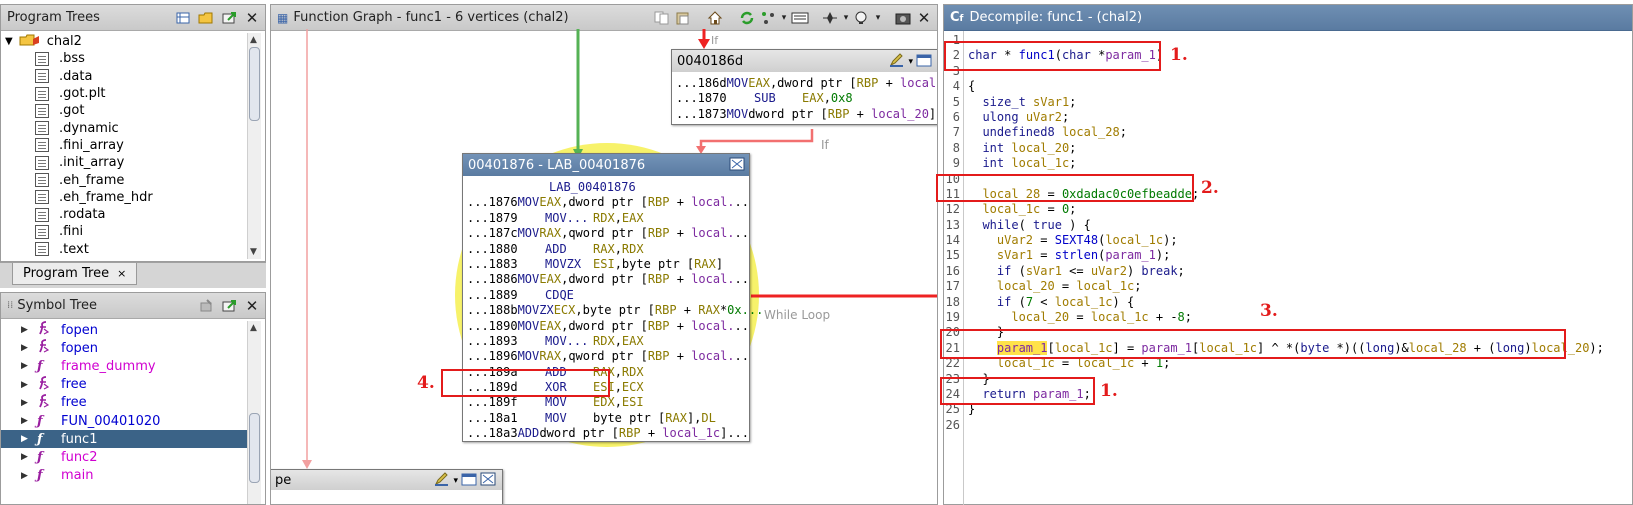 This screenshot has width=1633, height=505. Describe the element at coordinates (606, 402) in the screenshot. I see `instruction-row: ...189f MOV EDX,ESI` at that location.